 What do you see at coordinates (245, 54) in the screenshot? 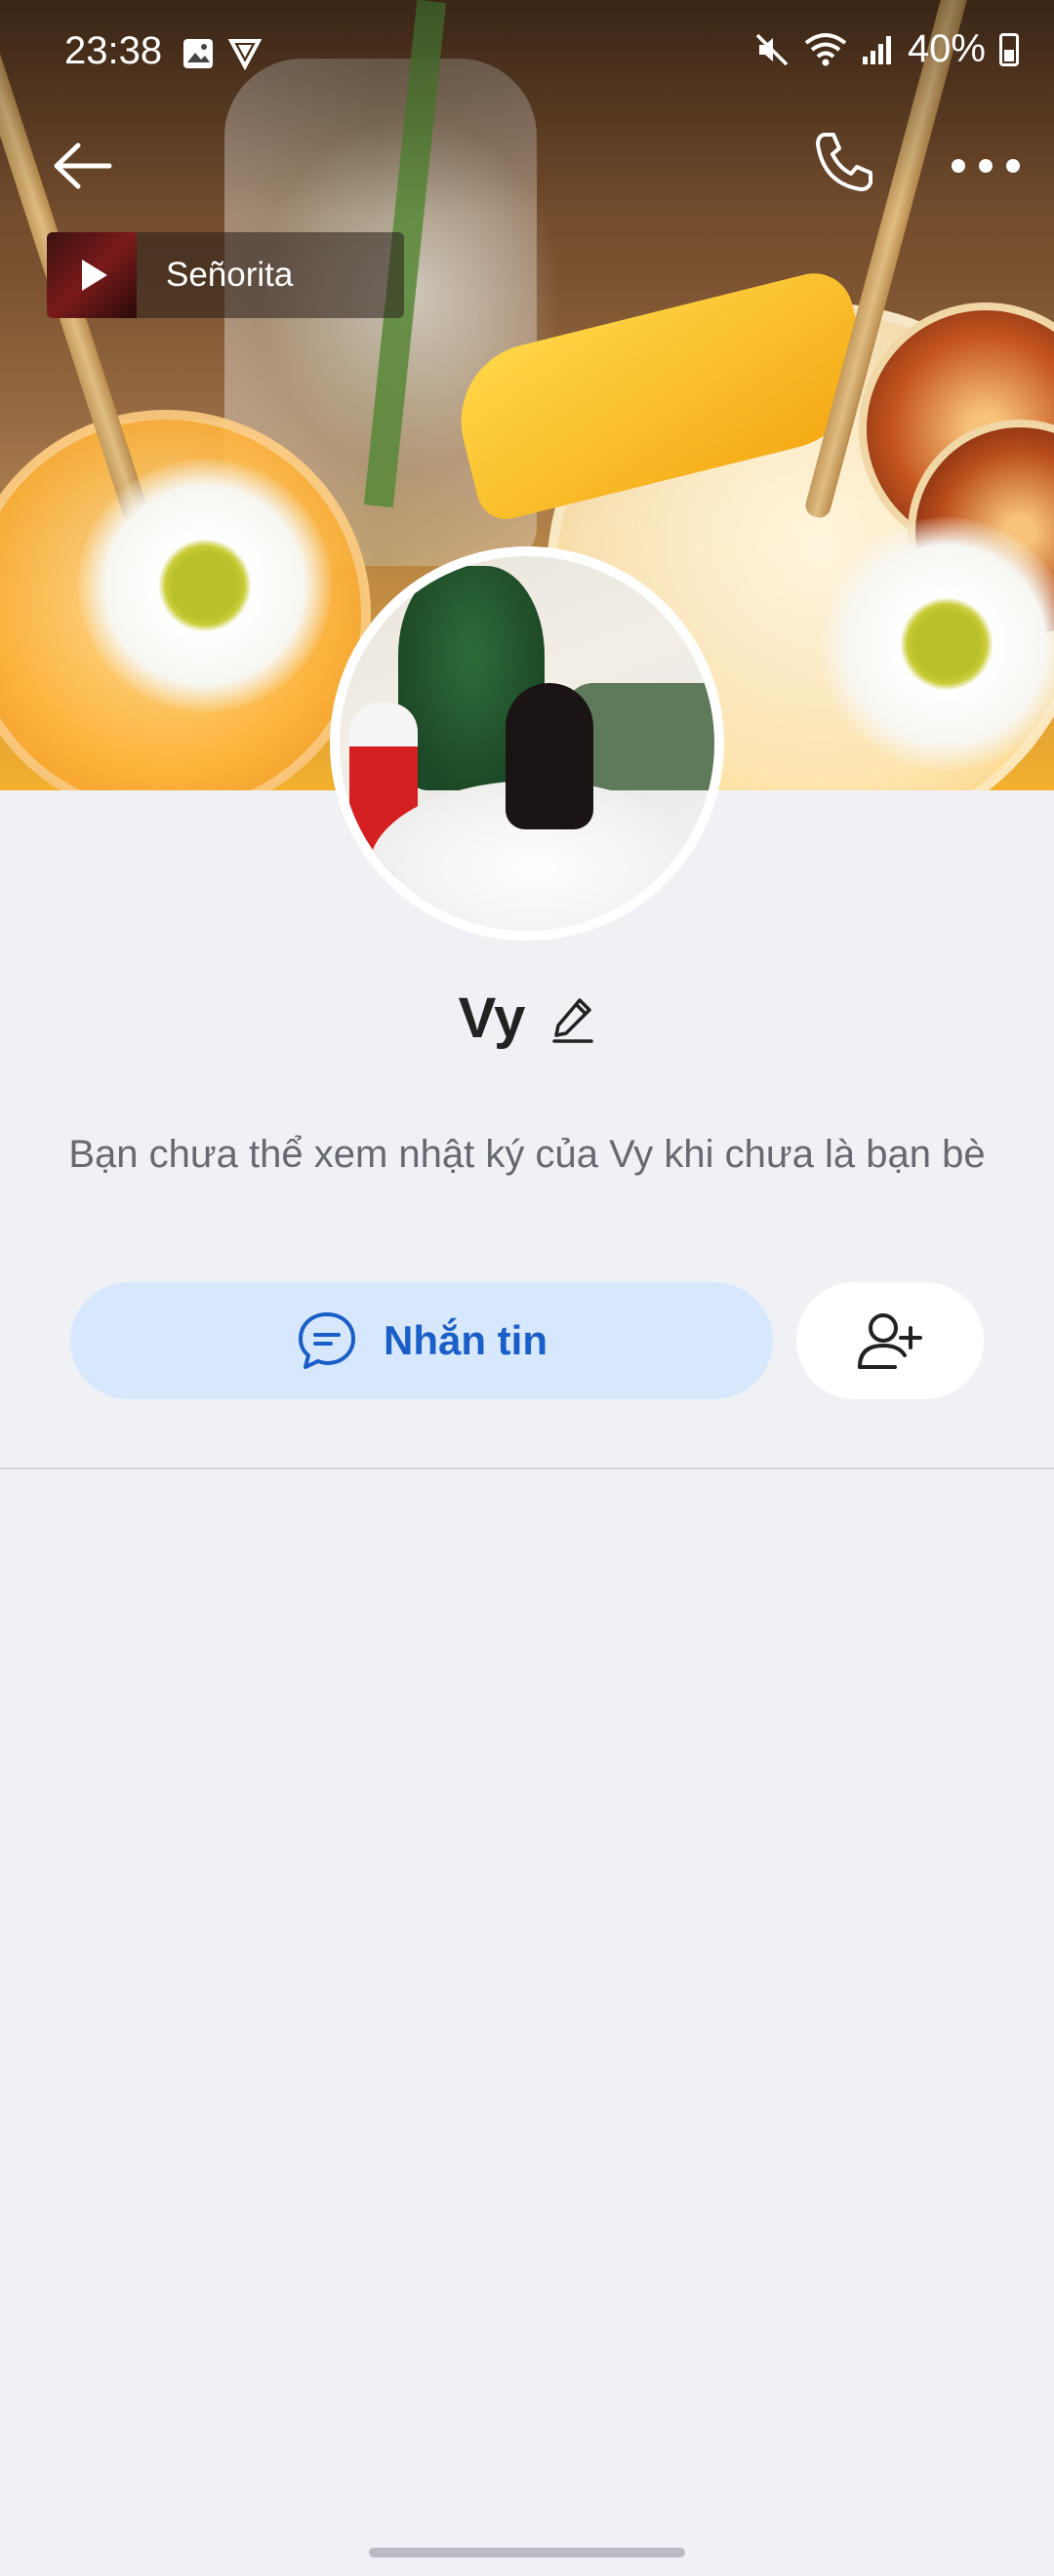
I see `vpn-icon` at bounding box center [245, 54].